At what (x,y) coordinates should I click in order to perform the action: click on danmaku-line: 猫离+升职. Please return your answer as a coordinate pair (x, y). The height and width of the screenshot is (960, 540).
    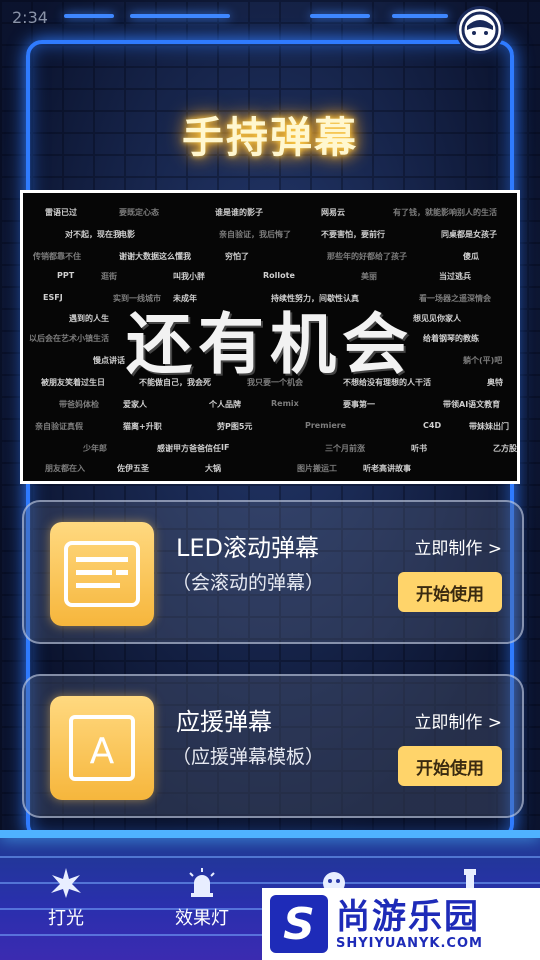
    Looking at the image, I should click on (142, 426).